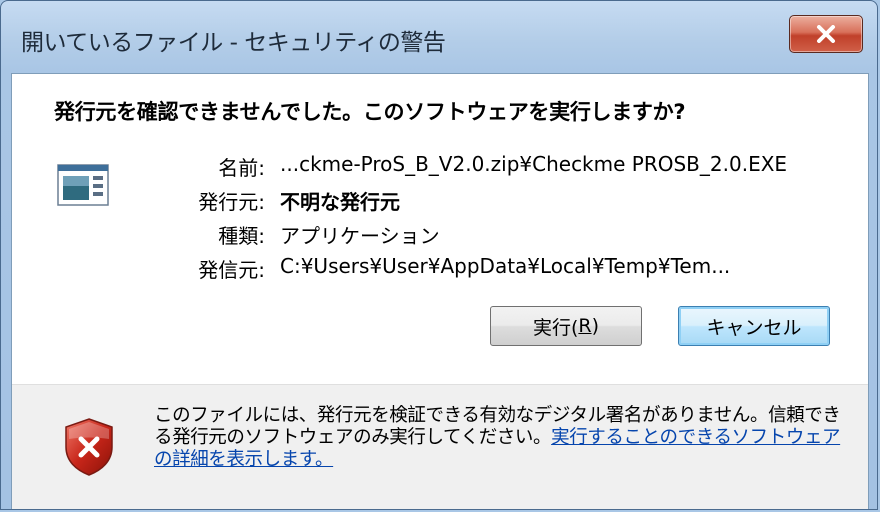 The width and height of the screenshot is (880, 512). What do you see at coordinates (83, 185) in the screenshot?
I see `application-window-icon` at bounding box center [83, 185].